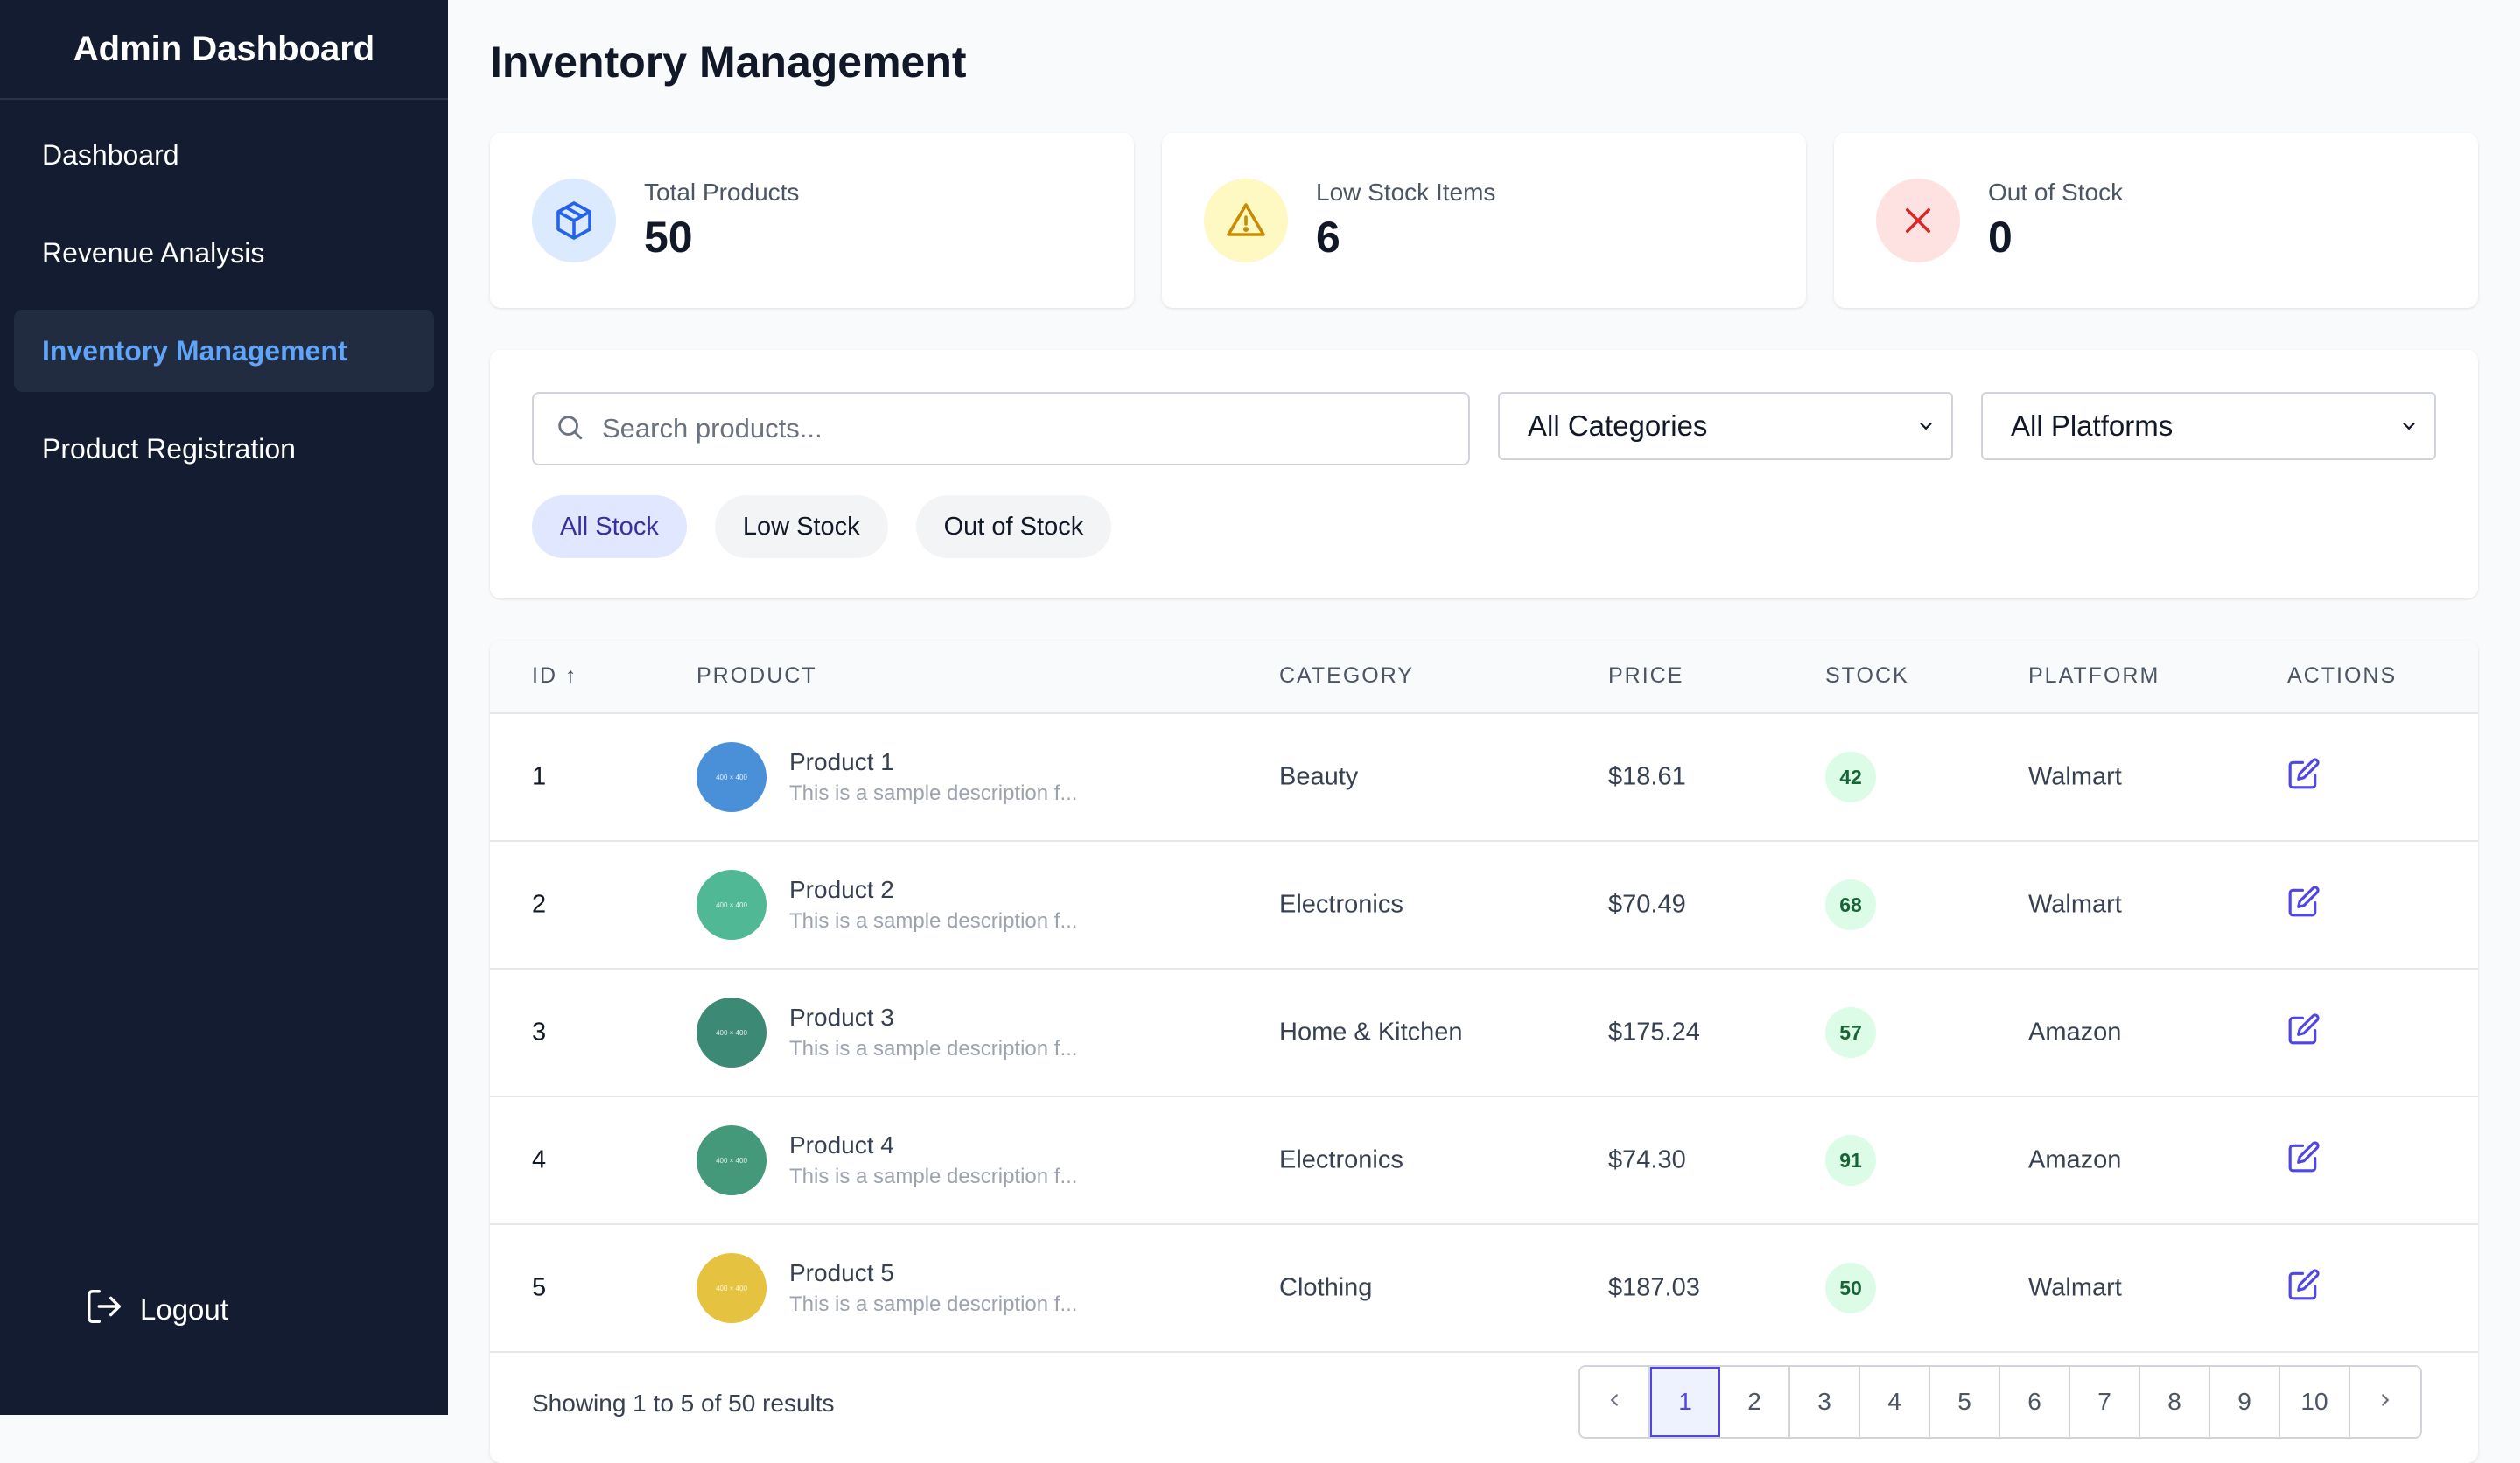  Describe the element at coordinates (2000, 237) in the screenshot. I see `stat-value: 0` at that location.